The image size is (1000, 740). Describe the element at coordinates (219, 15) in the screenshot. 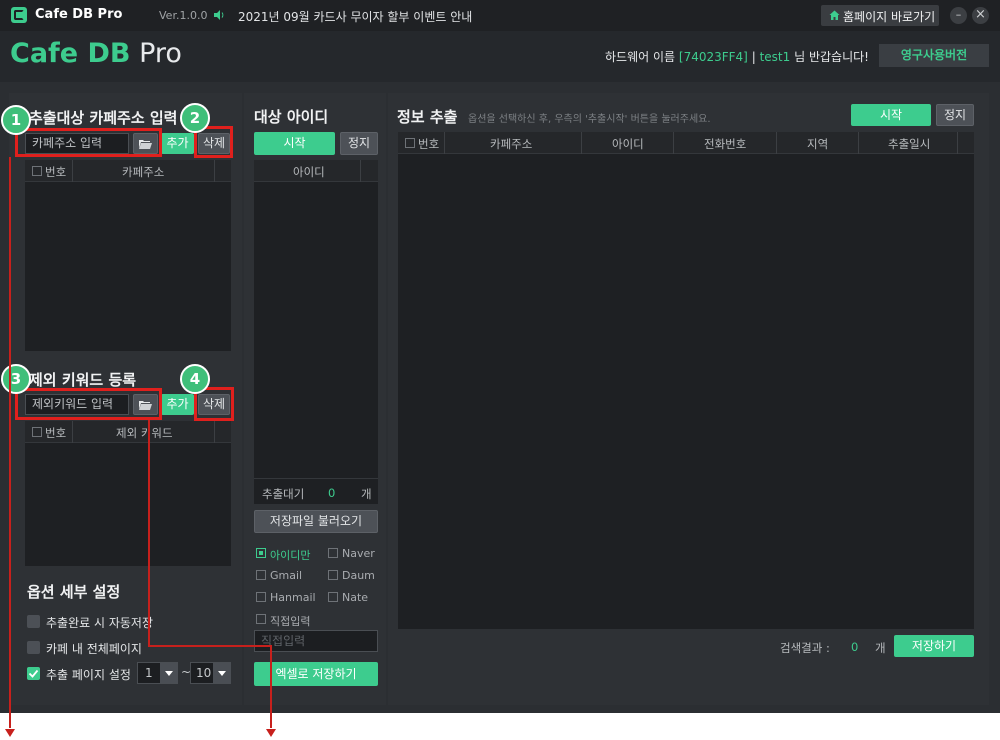

I see `speaker-icon` at that location.